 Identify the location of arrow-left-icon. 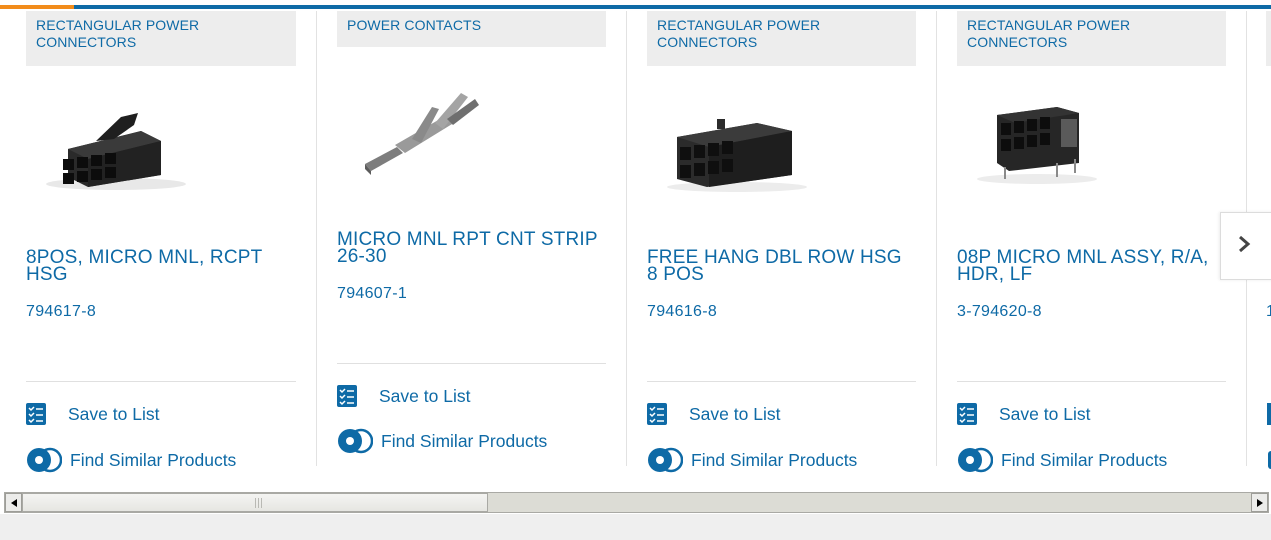
(13, 502).